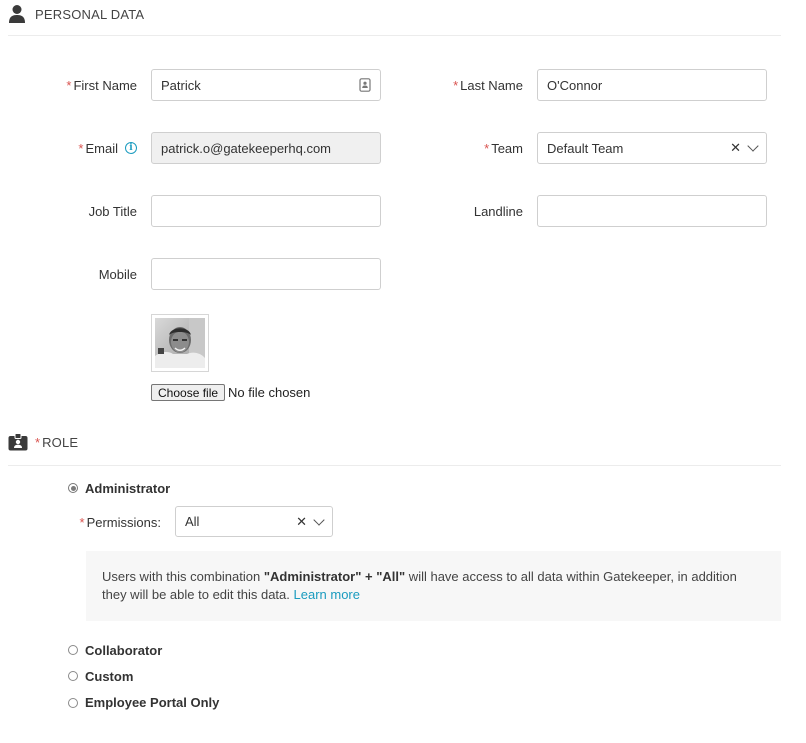 This screenshot has height=743, width=806. I want to click on job-title-label: Job Title, so click(112, 211).